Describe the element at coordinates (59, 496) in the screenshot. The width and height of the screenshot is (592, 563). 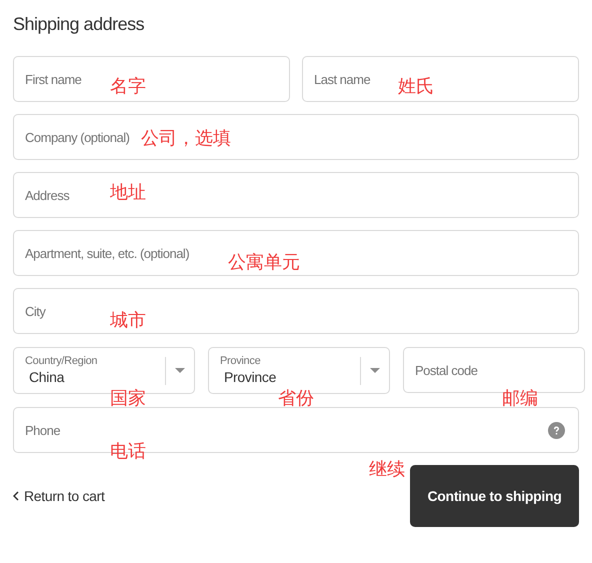
I see `return-link: Return to cart` at that location.